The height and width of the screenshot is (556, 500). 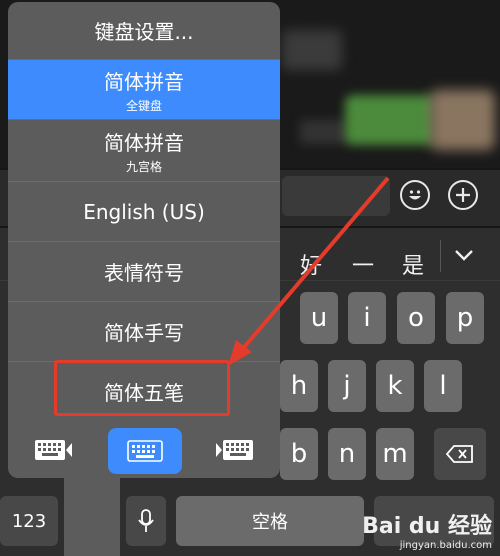 I want to click on pointer-arrow, so click(x=309, y=271).